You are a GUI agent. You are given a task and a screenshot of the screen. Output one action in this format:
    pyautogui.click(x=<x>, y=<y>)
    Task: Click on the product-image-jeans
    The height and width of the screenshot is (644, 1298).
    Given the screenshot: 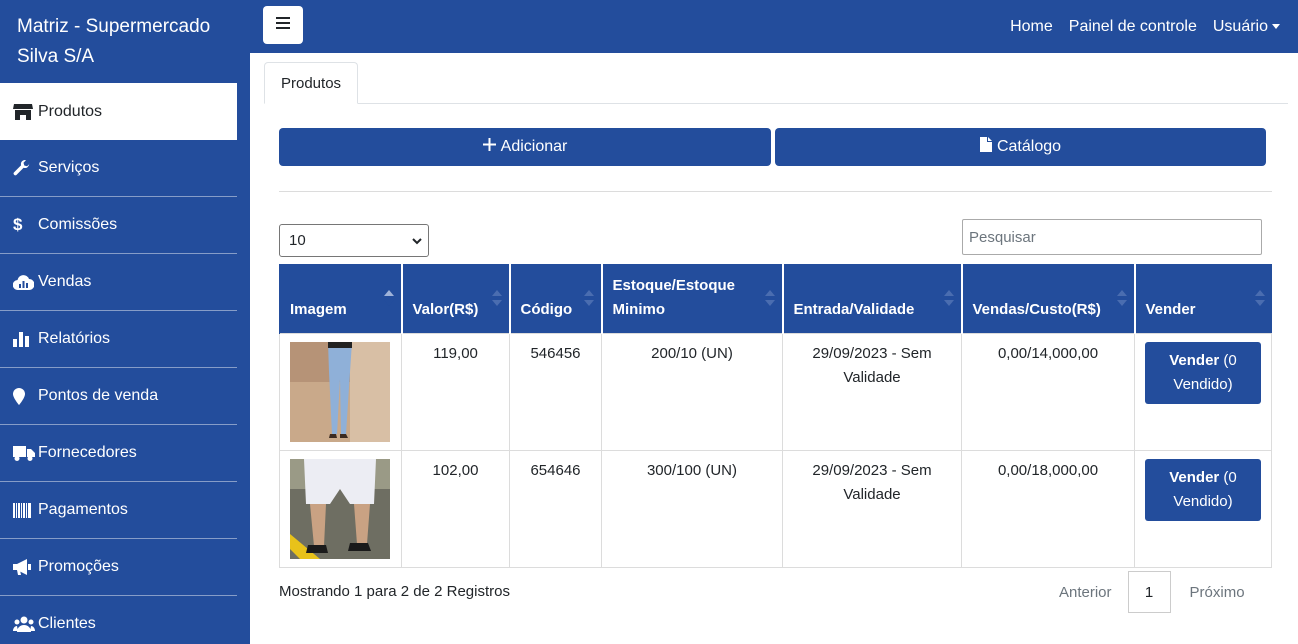 What is the action you would take?
    pyautogui.click(x=340, y=391)
    